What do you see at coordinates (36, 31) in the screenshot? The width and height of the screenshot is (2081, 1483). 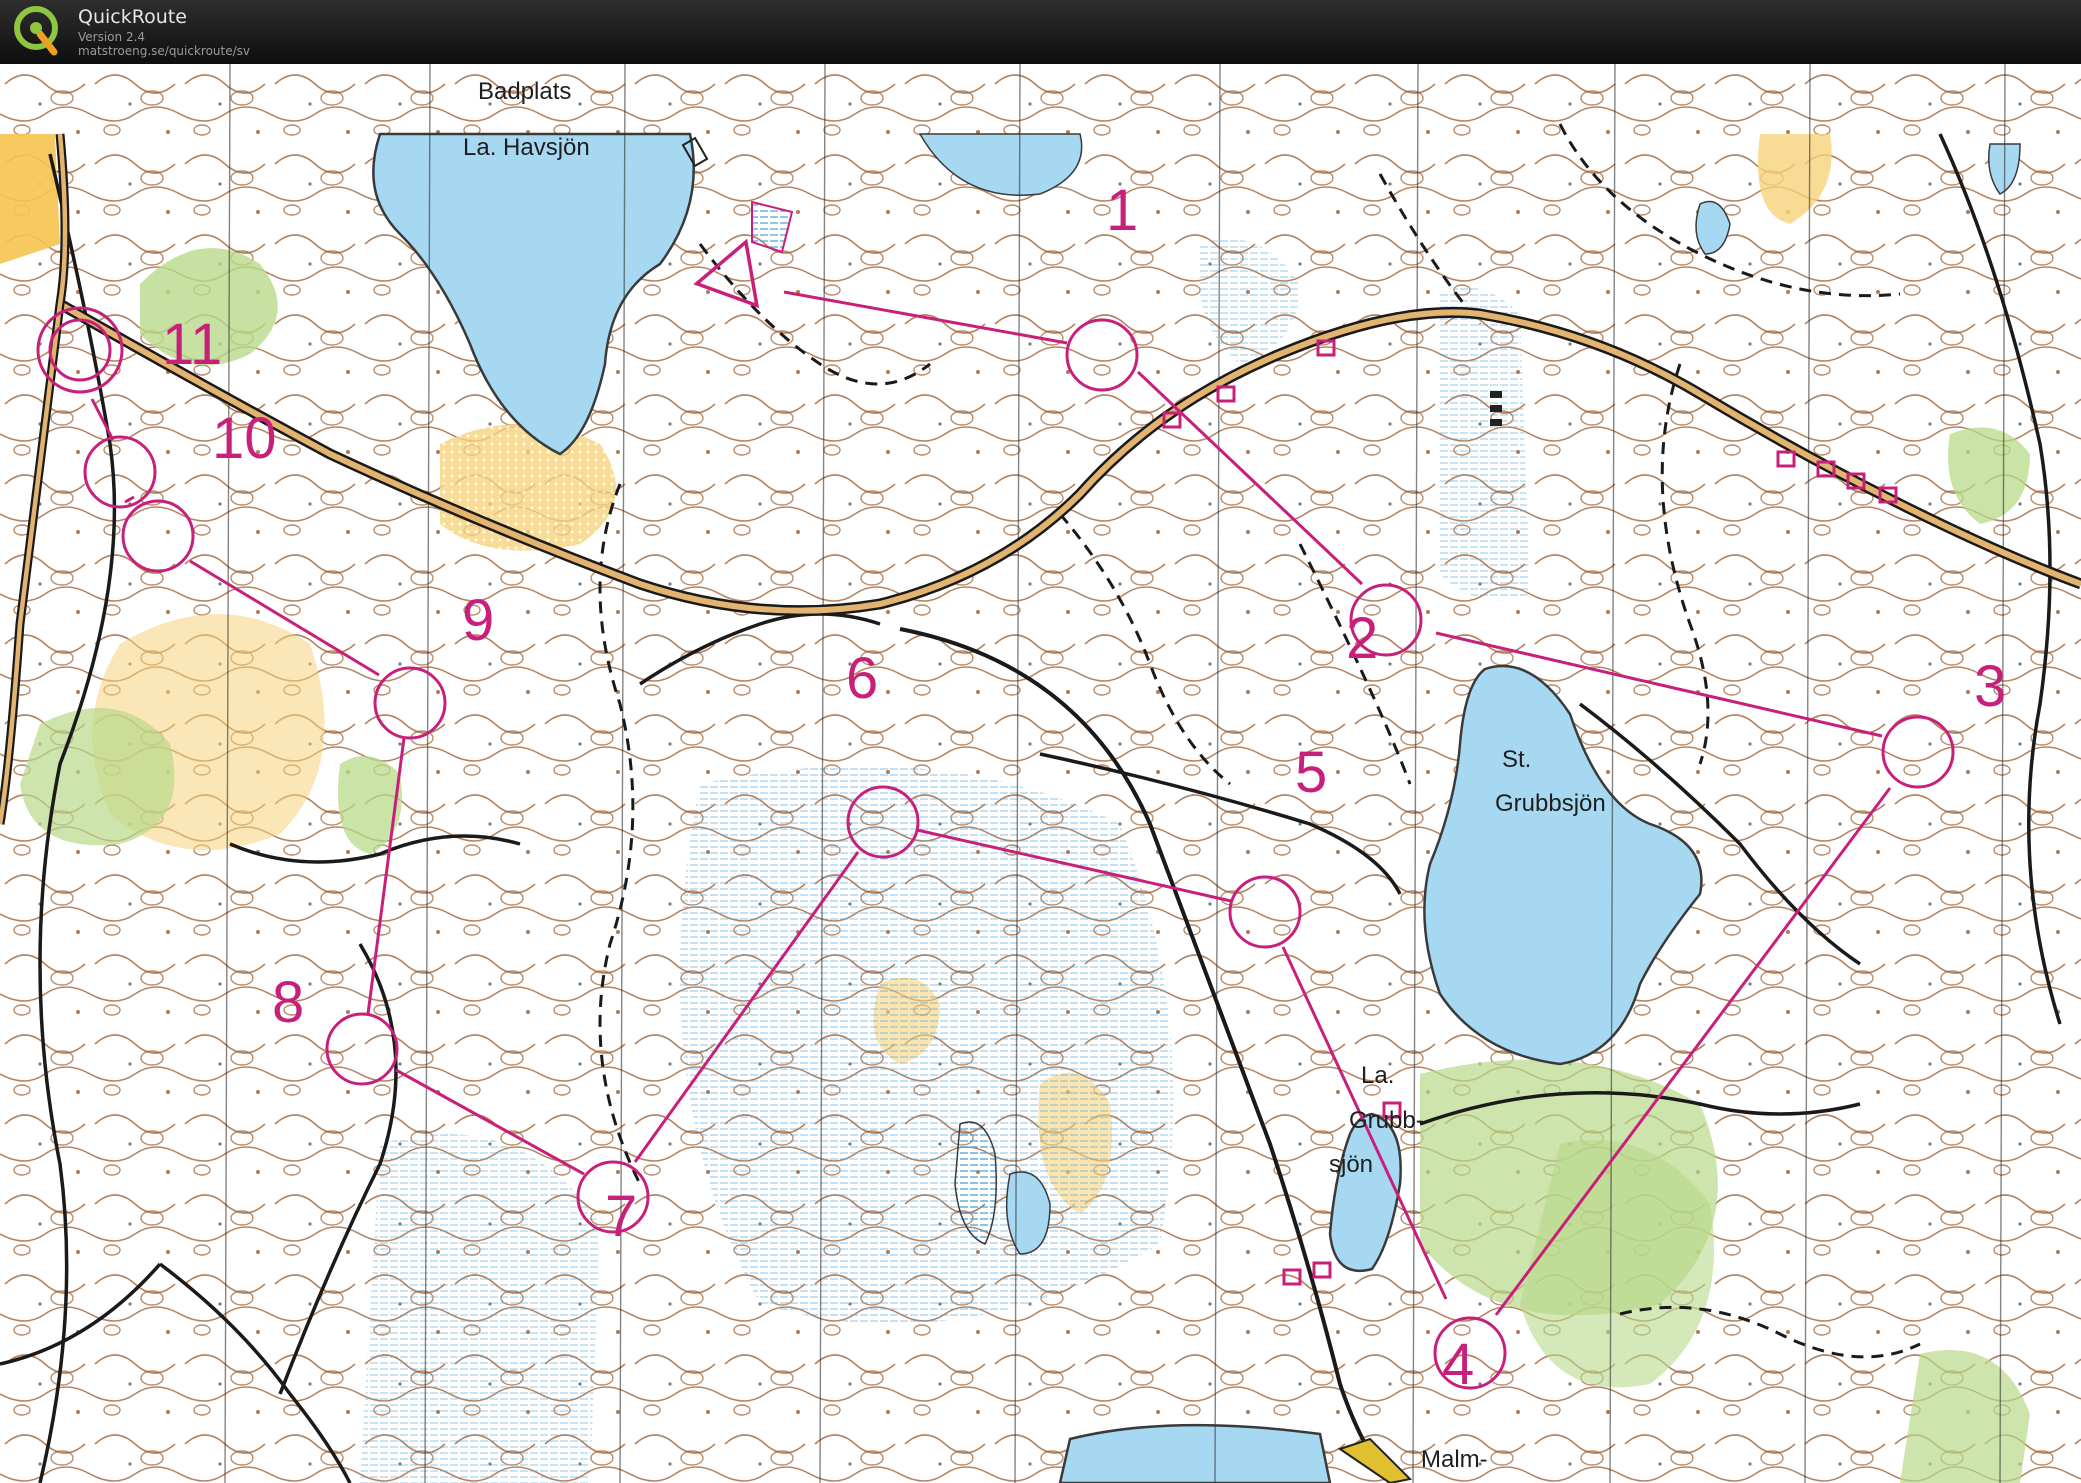 I see `quickroute-logo-icon` at bounding box center [36, 31].